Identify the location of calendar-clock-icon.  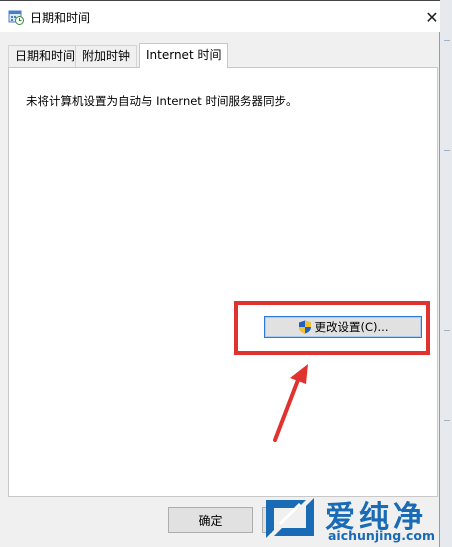
(16, 17).